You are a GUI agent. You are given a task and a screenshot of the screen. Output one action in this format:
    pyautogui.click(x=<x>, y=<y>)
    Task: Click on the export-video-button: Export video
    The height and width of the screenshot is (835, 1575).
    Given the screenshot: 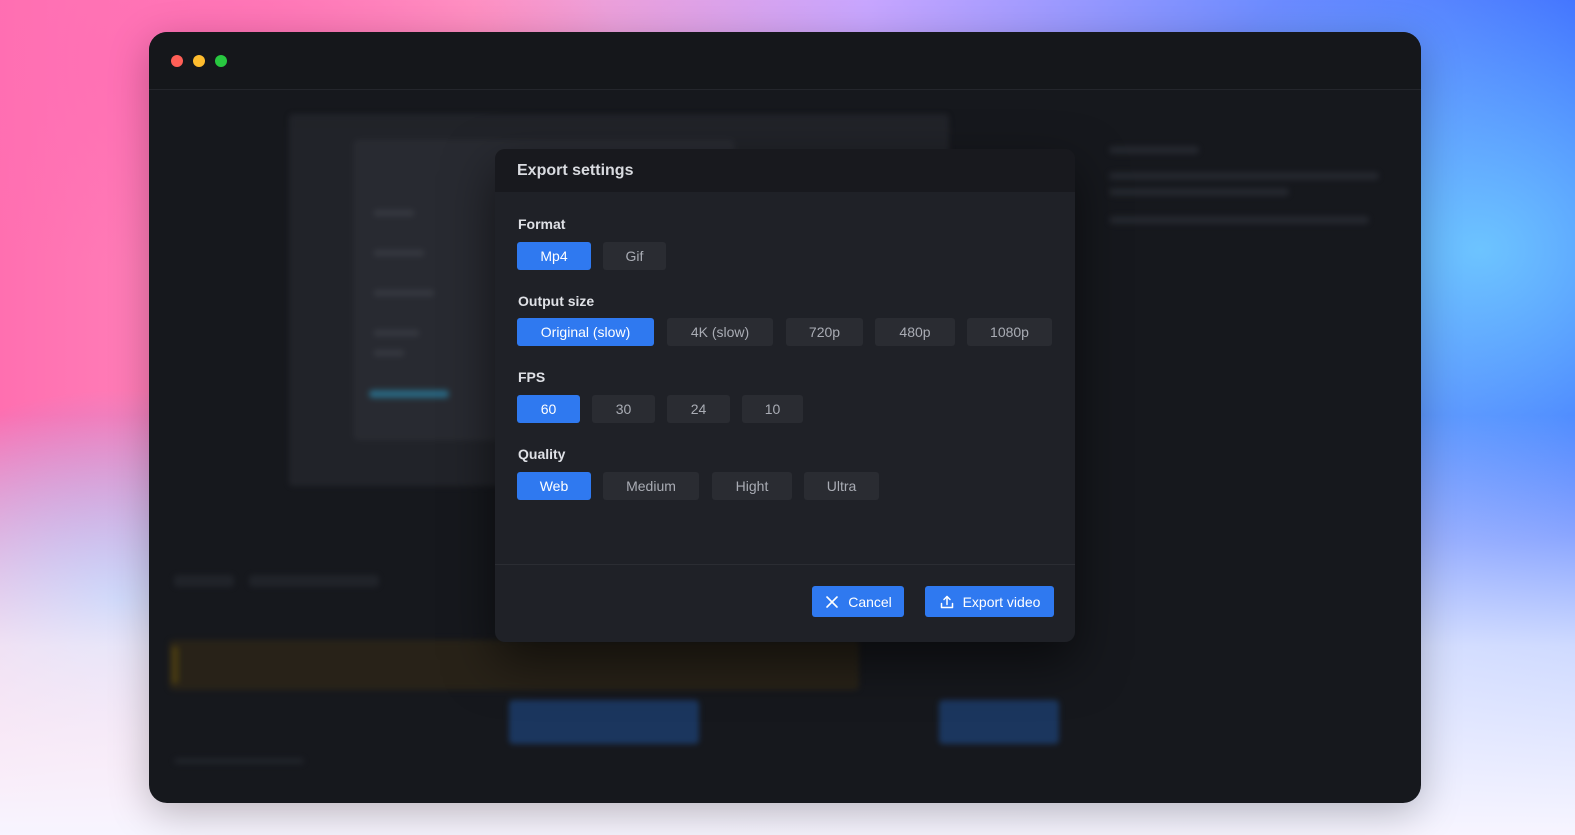 What is the action you would take?
    pyautogui.click(x=989, y=601)
    